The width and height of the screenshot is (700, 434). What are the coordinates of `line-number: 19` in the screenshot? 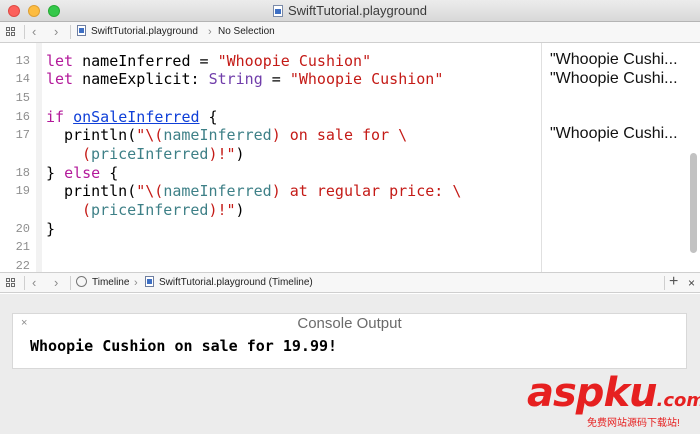 It's located at (22, 191).